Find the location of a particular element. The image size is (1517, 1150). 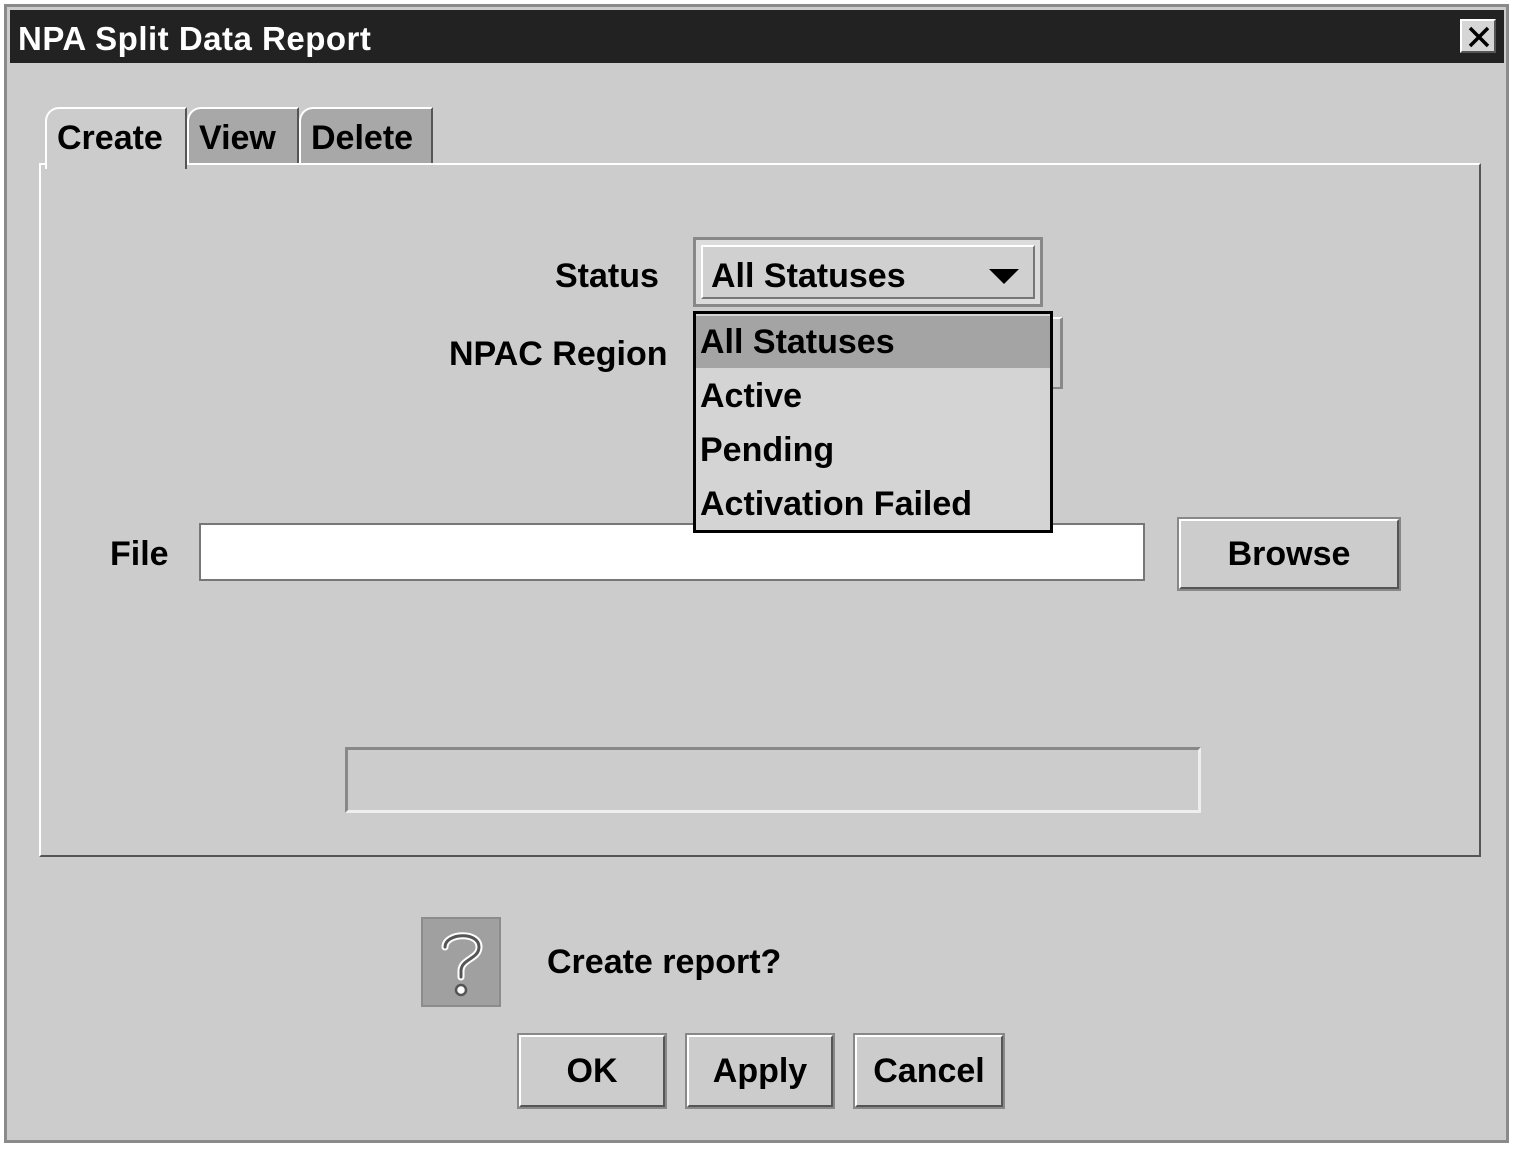

title-bar: NPA Split Data Report is located at coordinates (757, 36).